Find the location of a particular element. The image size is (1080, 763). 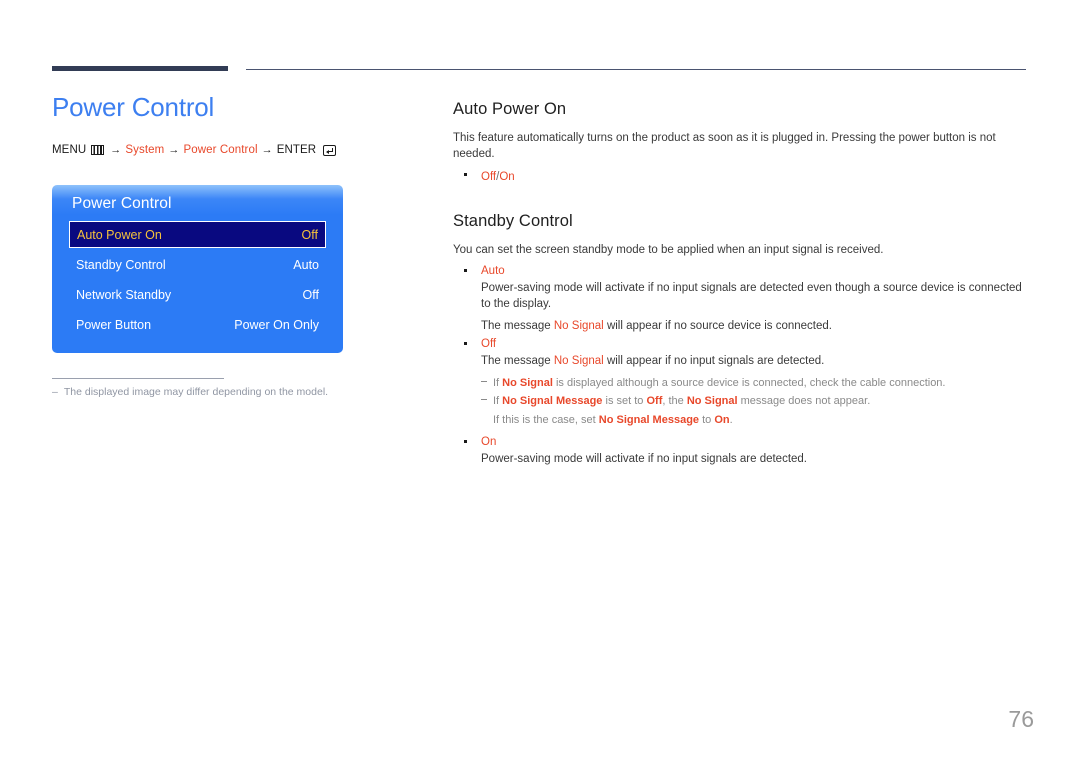

osd-row-label: Power Button is located at coordinates (114, 325).